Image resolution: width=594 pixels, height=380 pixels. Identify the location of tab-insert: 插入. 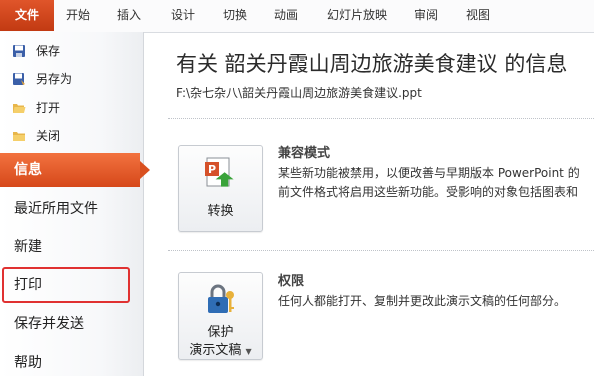
(129, 15).